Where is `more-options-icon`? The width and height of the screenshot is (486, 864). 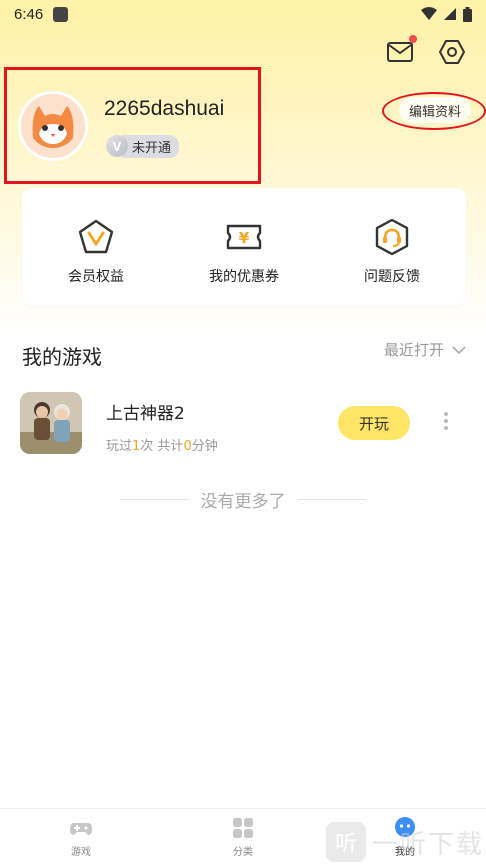 more-options-icon is located at coordinates (446, 424).